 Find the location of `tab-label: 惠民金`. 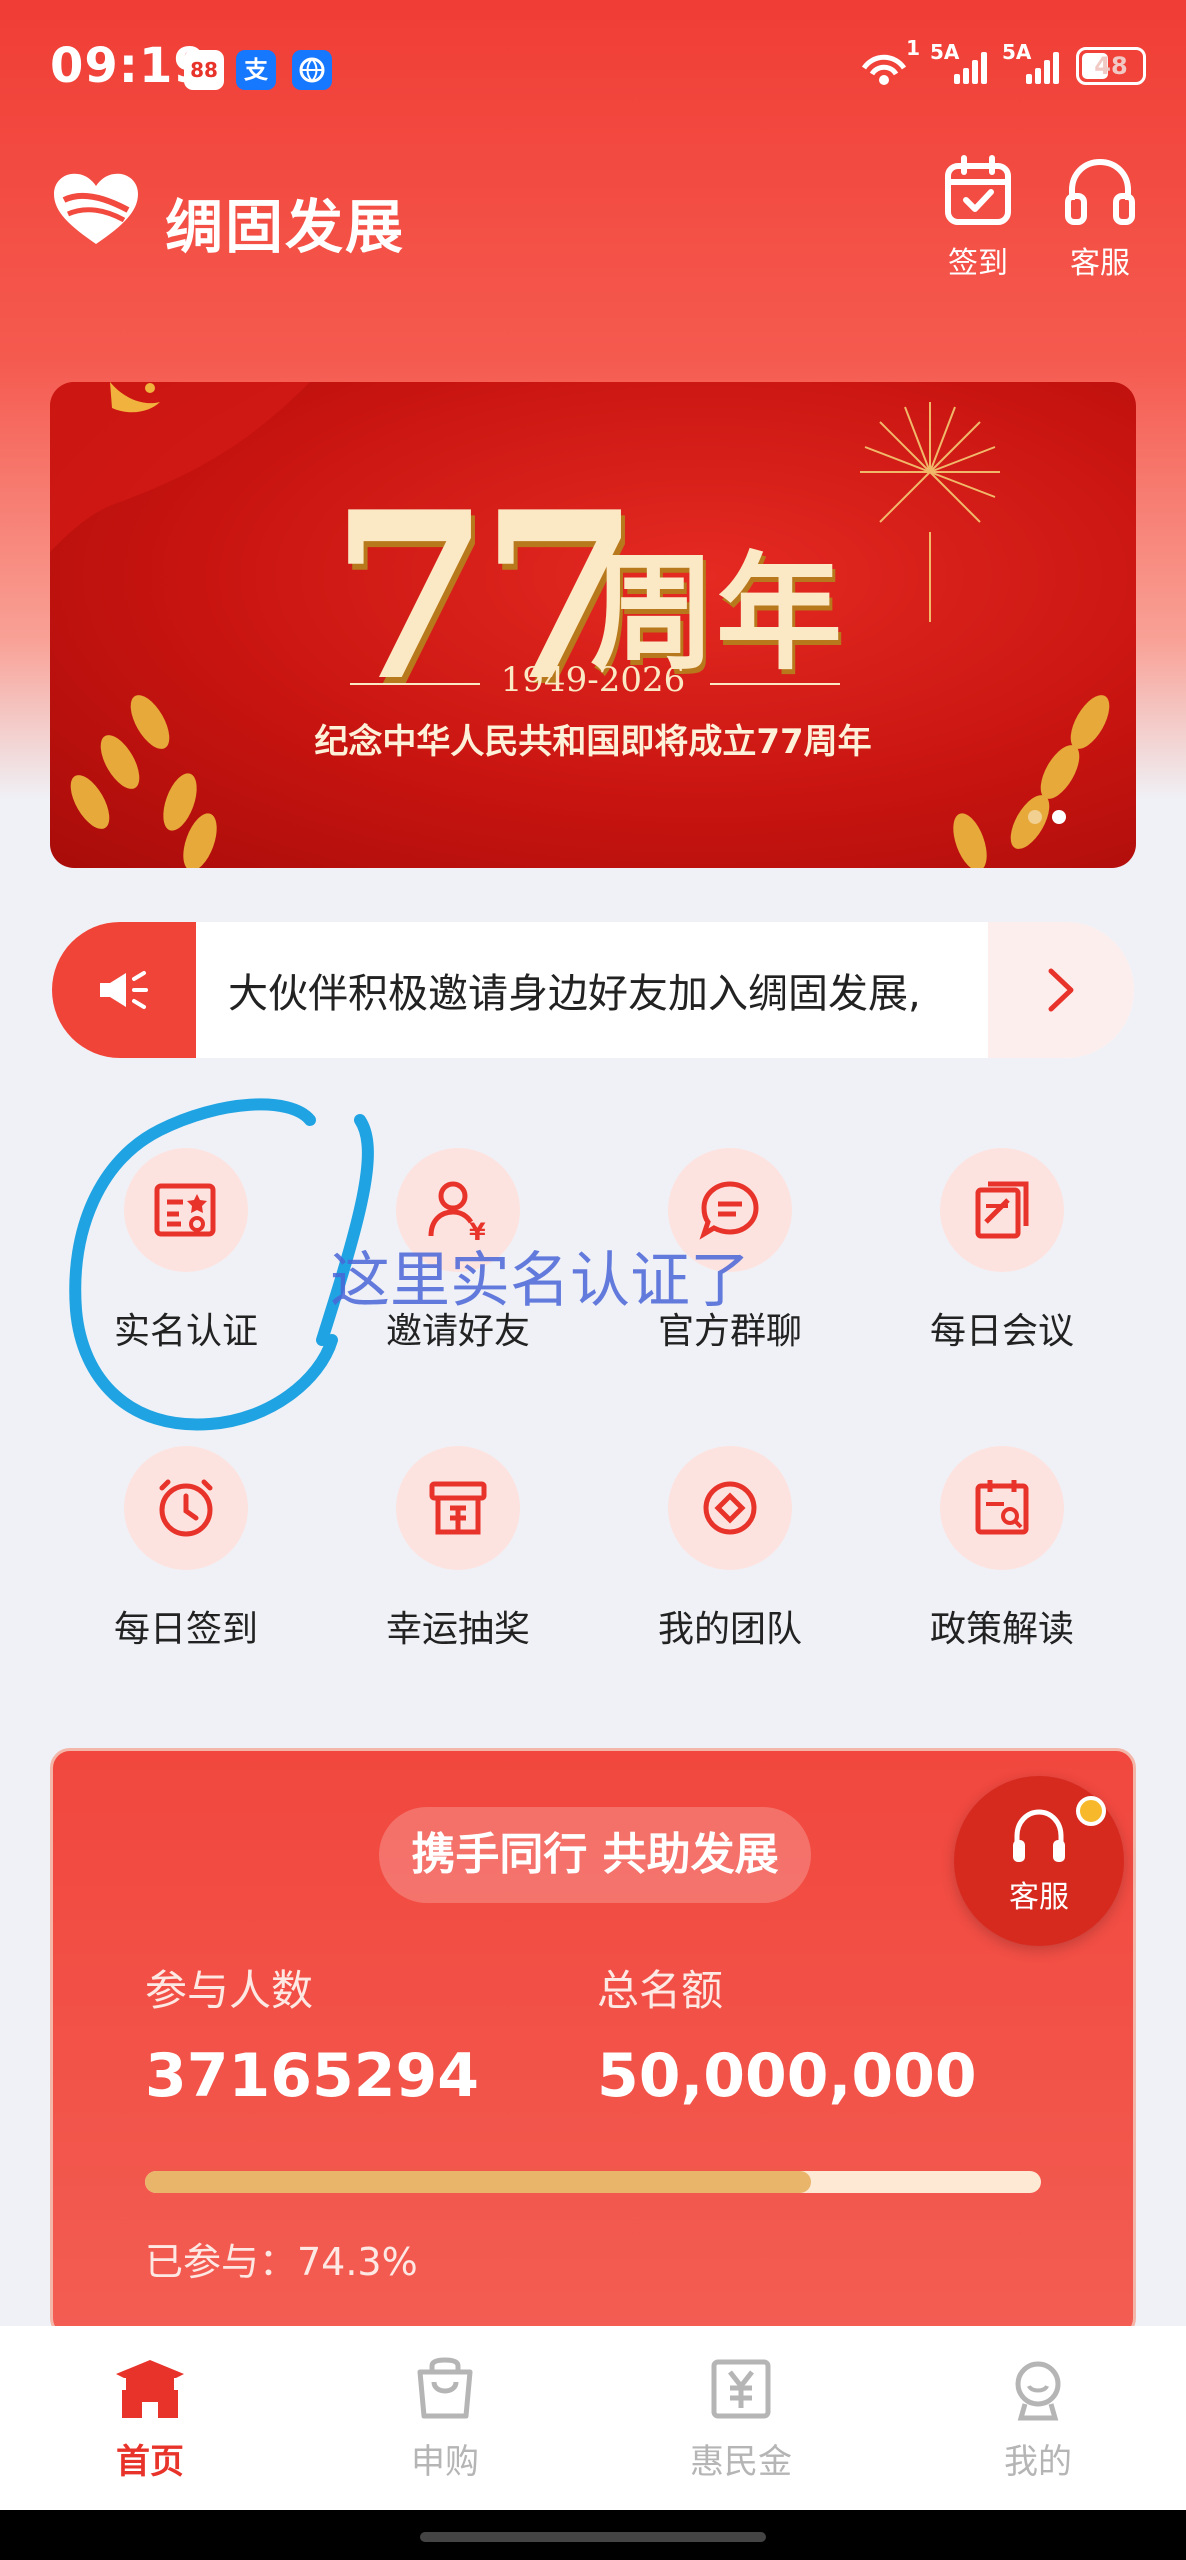

tab-label: 惠民金 is located at coordinates (741, 2462).